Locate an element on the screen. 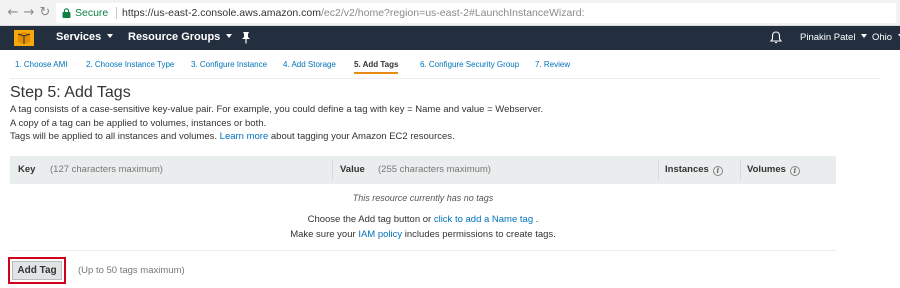 Image resolution: width=900 pixels, height=288 pixels. step-review: 7. Review is located at coordinates (552, 66).